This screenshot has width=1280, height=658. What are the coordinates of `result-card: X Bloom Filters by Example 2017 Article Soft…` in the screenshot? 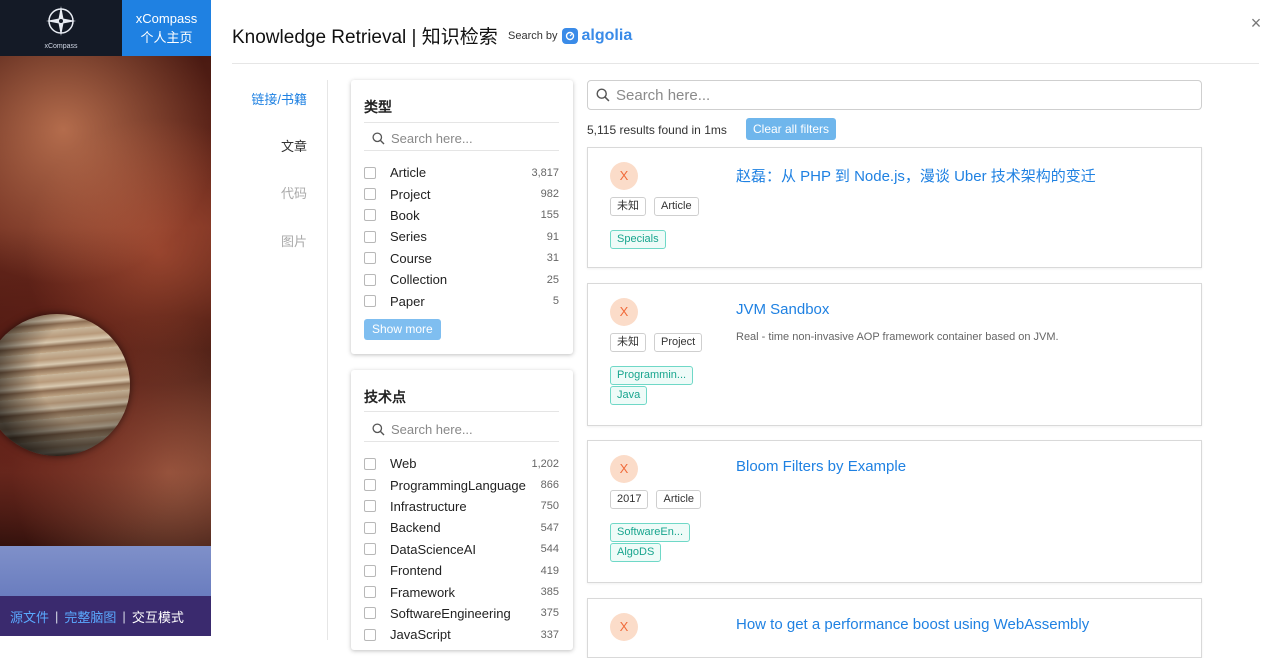 It's located at (894, 511).